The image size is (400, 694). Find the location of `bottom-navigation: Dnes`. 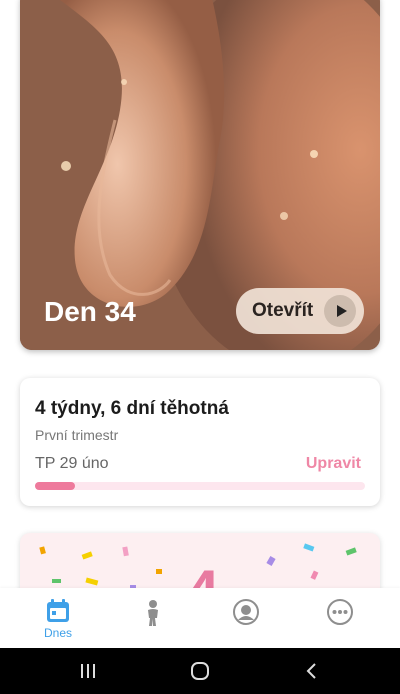

bottom-navigation: Dnes is located at coordinates (200, 618).